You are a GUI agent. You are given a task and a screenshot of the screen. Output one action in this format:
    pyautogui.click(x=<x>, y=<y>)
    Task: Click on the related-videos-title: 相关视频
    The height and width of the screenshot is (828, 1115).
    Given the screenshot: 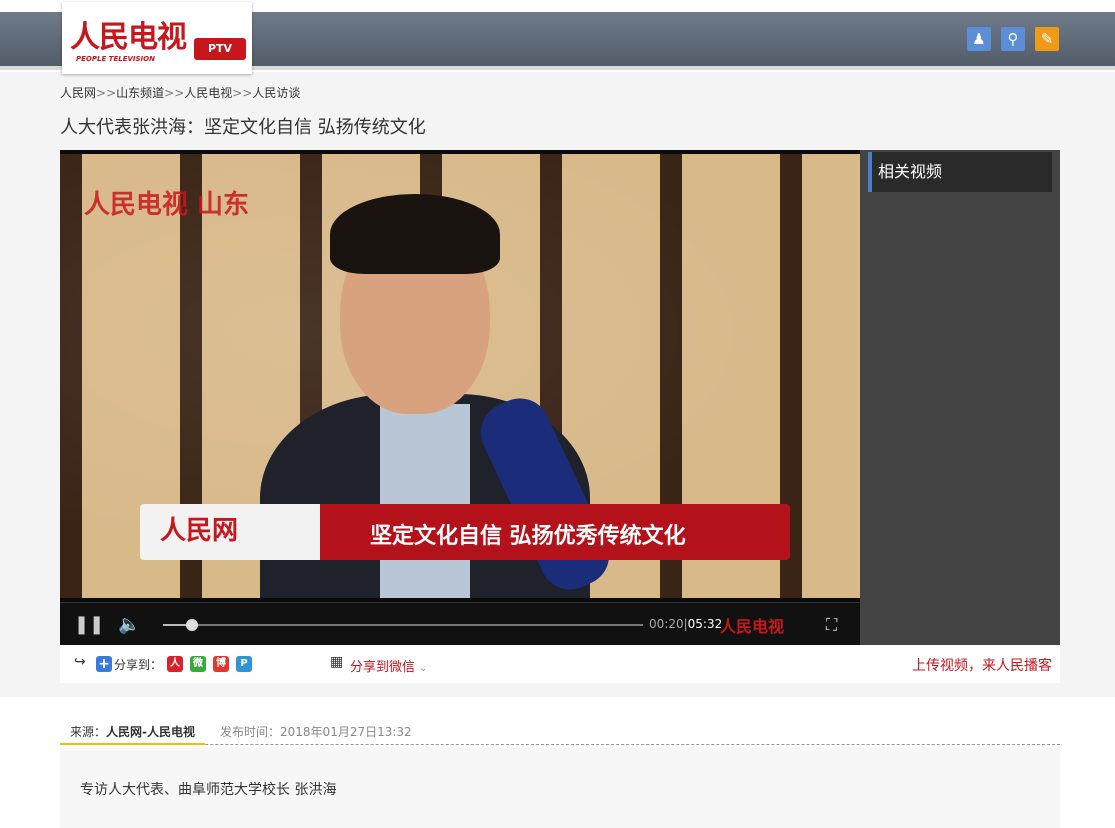 What is the action you would take?
    pyautogui.click(x=960, y=172)
    